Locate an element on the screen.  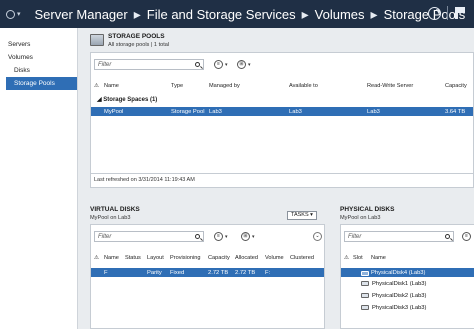
cell-rw-server: Lab3 is located at coordinates (373, 111).